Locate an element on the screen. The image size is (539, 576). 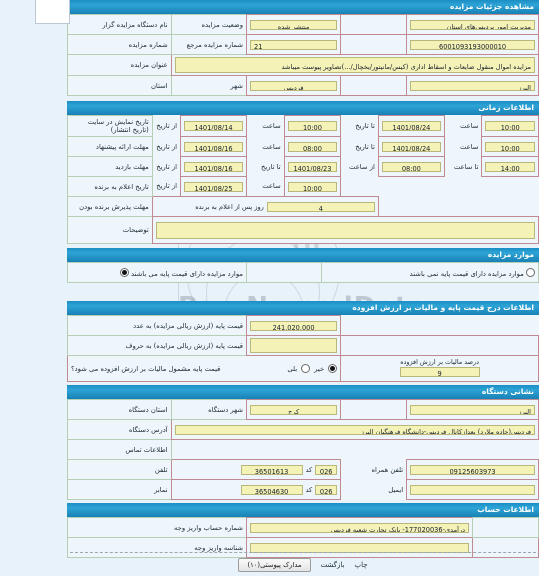
dev-city-field-cell: کرج is located at coordinates (293, 409).